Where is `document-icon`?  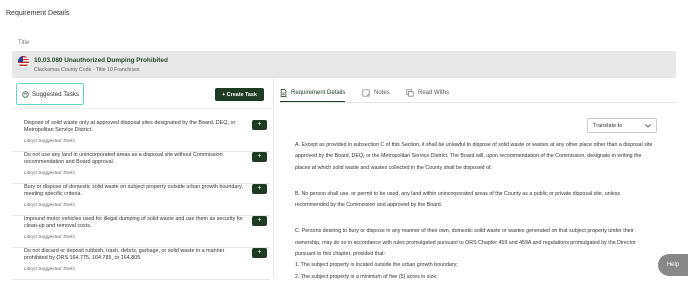 document-icon is located at coordinates (283, 92).